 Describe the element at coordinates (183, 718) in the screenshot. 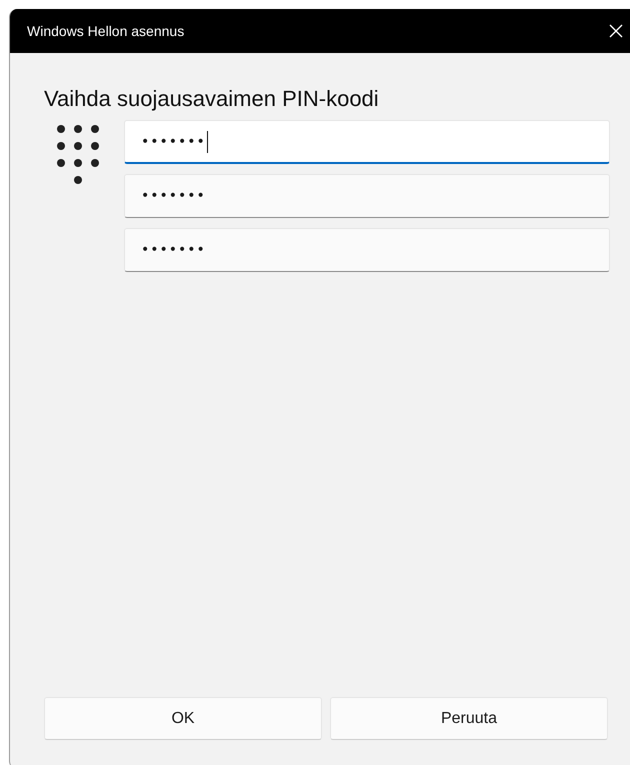

I see `ok-button: OK` at that location.